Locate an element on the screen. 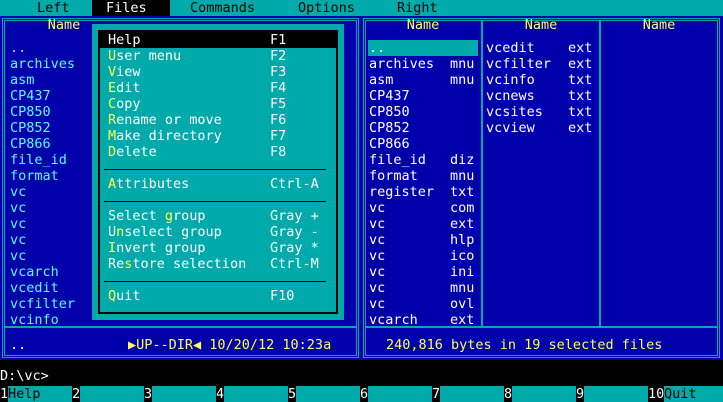 The height and width of the screenshot is (402, 723). menu-item-copy: Copy F5 is located at coordinates (218, 104).